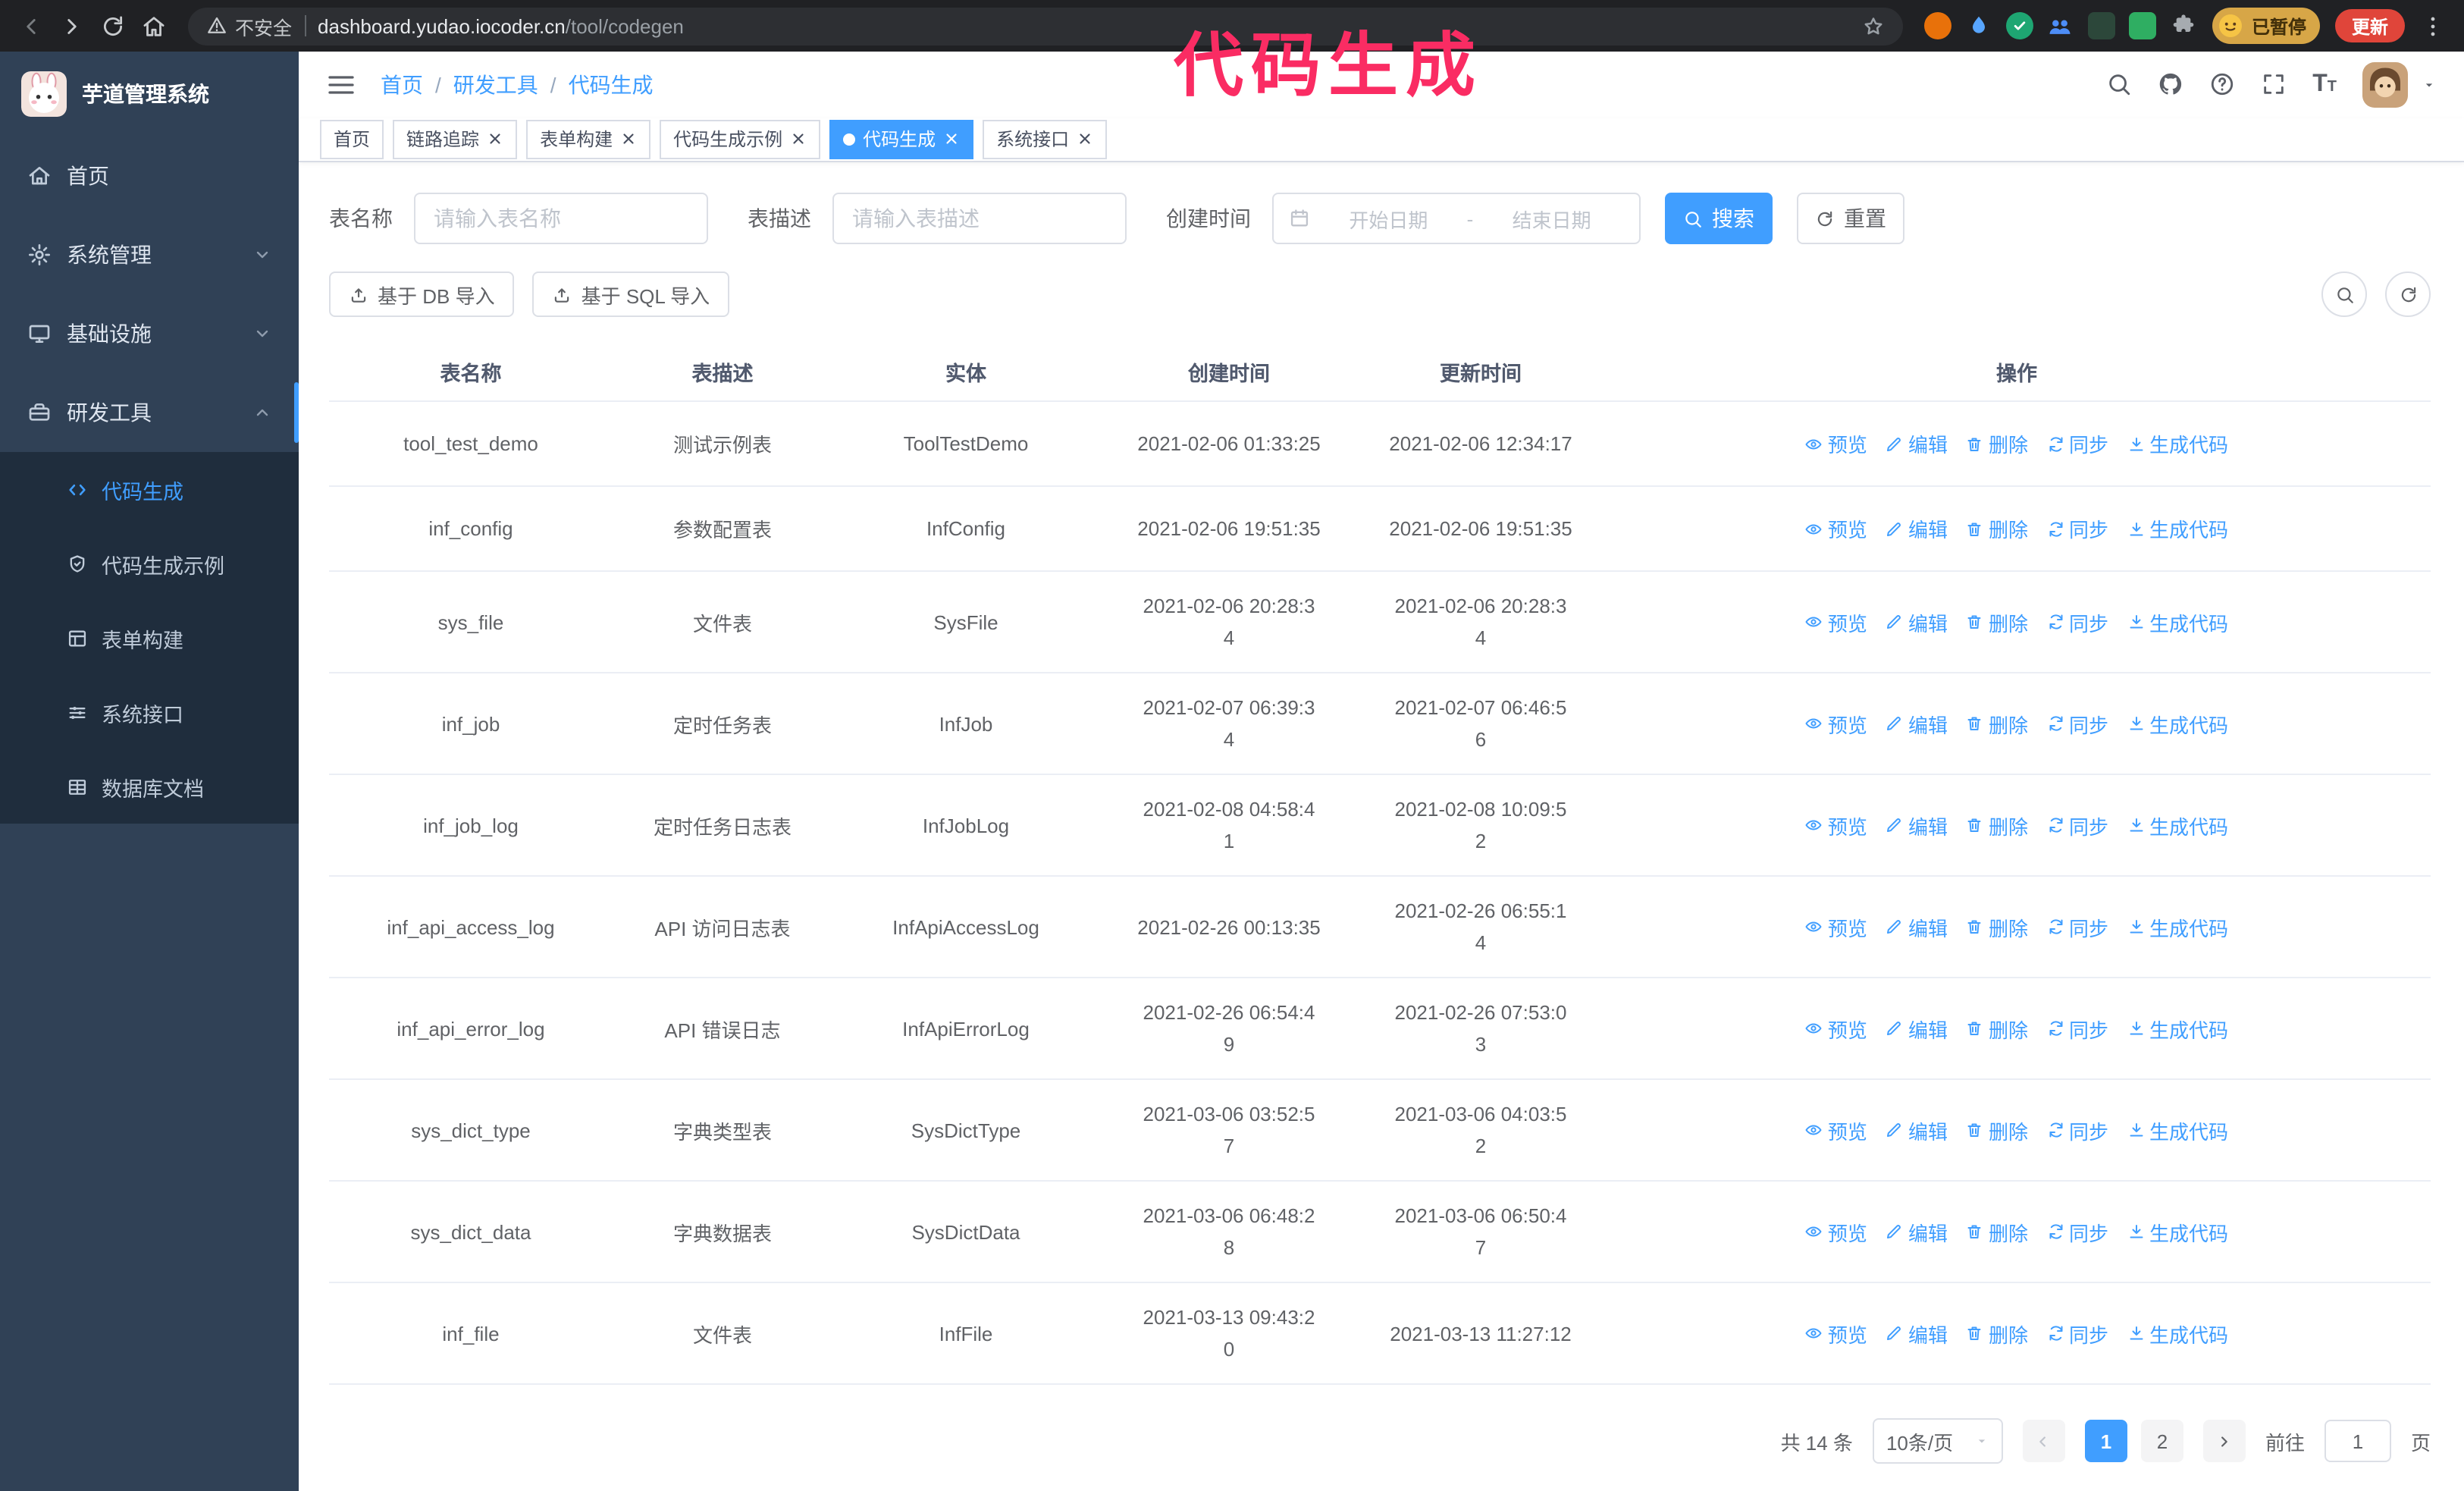  What do you see at coordinates (154, 26) in the screenshot?
I see `browser-home-icon` at bounding box center [154, 26].